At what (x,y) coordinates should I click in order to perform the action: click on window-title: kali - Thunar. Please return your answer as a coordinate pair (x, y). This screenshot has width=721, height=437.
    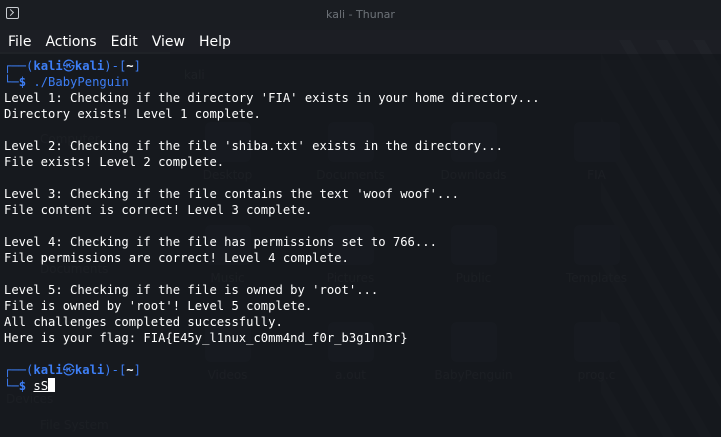
    Looking at the image, I should click on (360, 14).